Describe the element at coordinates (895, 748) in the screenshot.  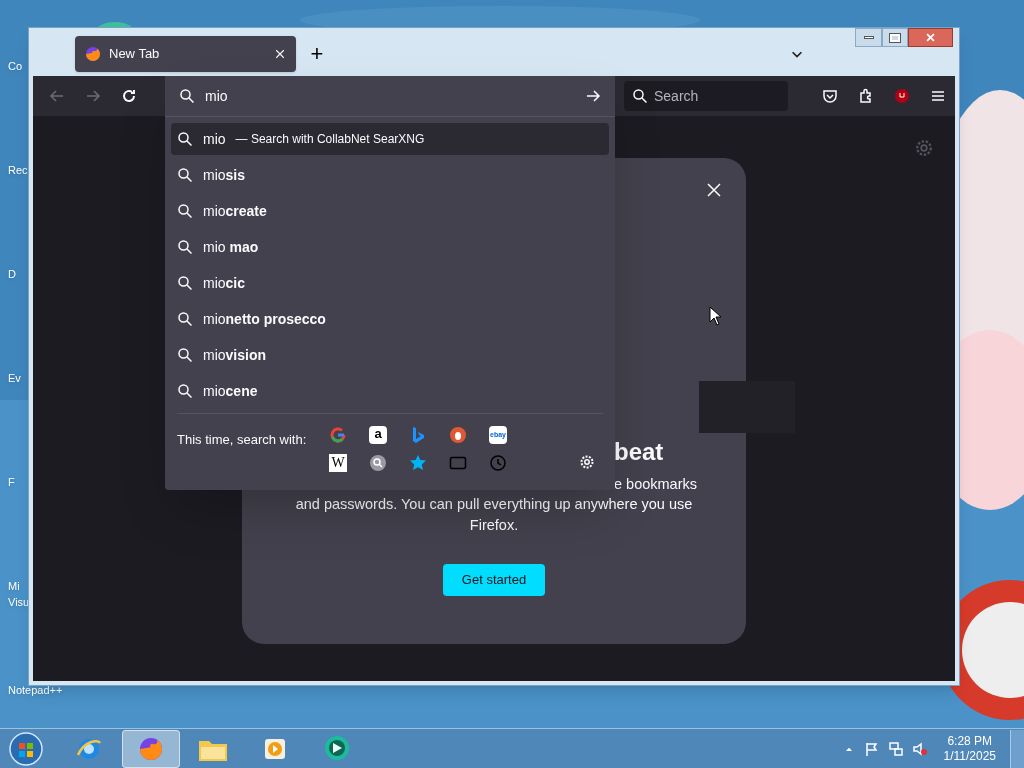
I see `network-icon` at that location.